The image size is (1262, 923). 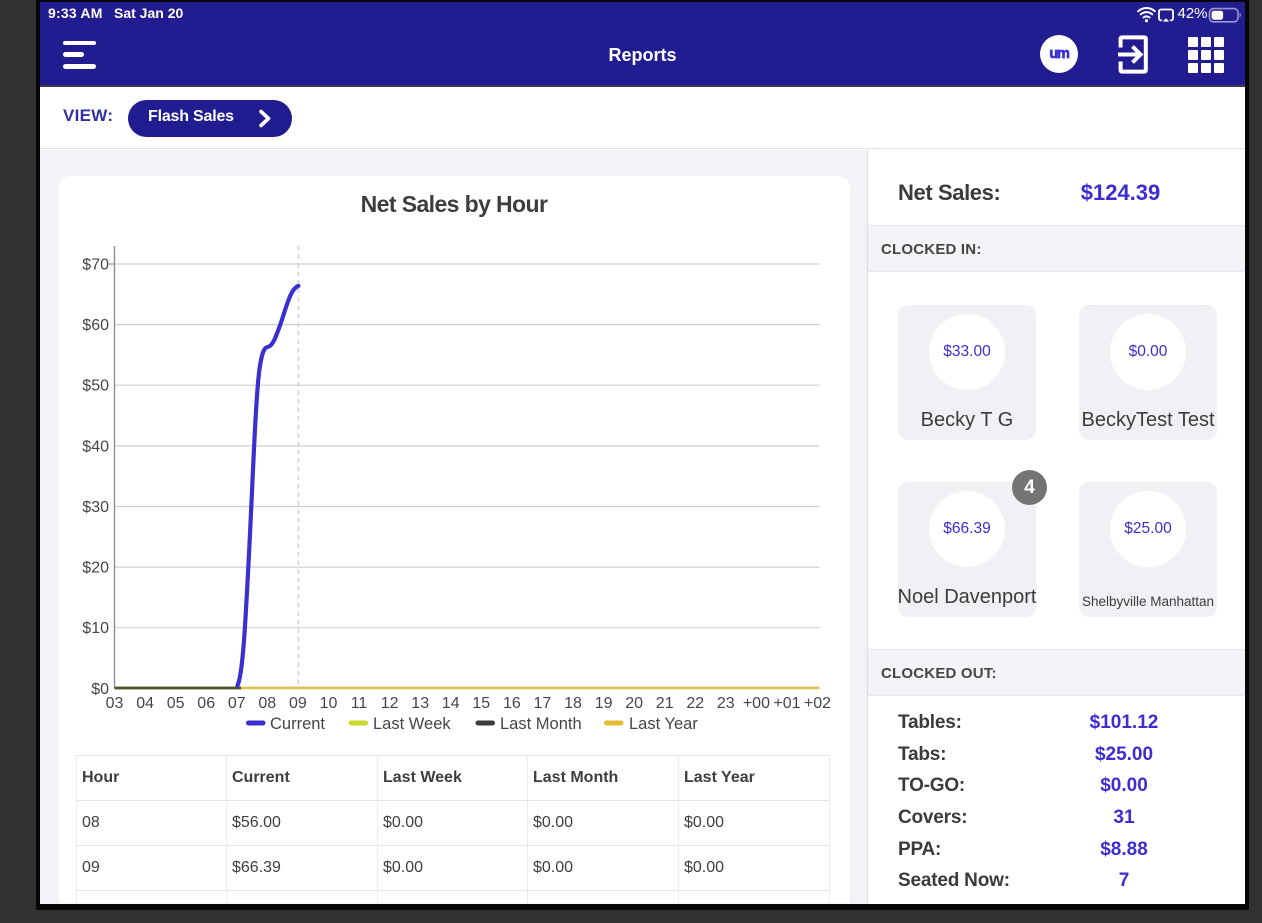 I want to click on svg-text: 16, so click(x=512, y=703).